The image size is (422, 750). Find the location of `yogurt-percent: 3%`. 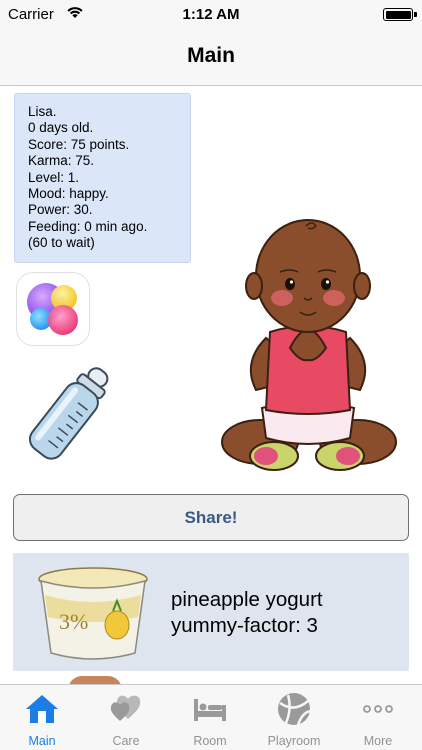

yogurt-percent: 3% is located at coordinates (73, 621).